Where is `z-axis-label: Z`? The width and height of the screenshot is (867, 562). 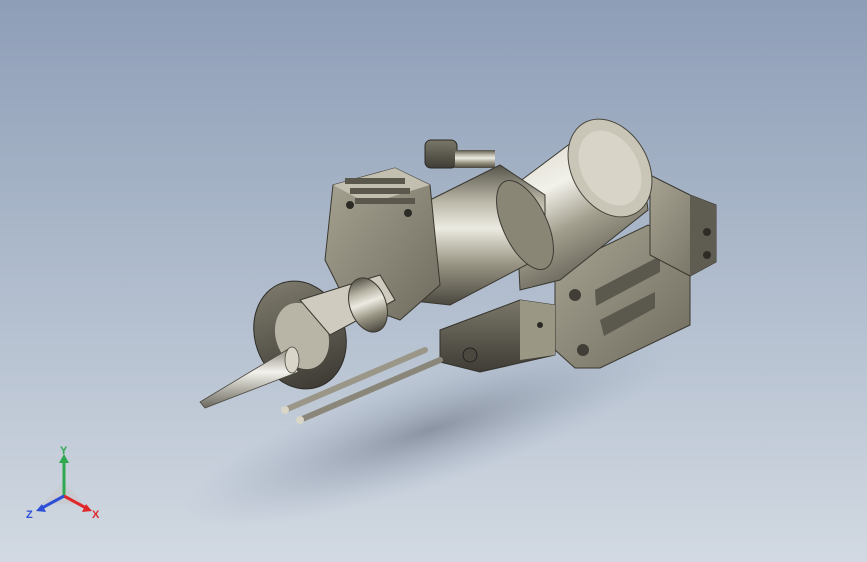 z-axis-label: Z is located at coordinates (29, 515).